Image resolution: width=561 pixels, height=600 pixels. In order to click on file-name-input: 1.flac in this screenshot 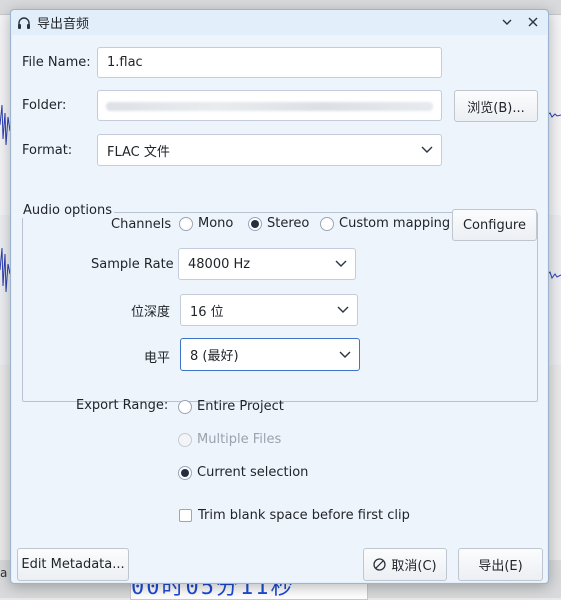, I will do `click(269, 62)`.